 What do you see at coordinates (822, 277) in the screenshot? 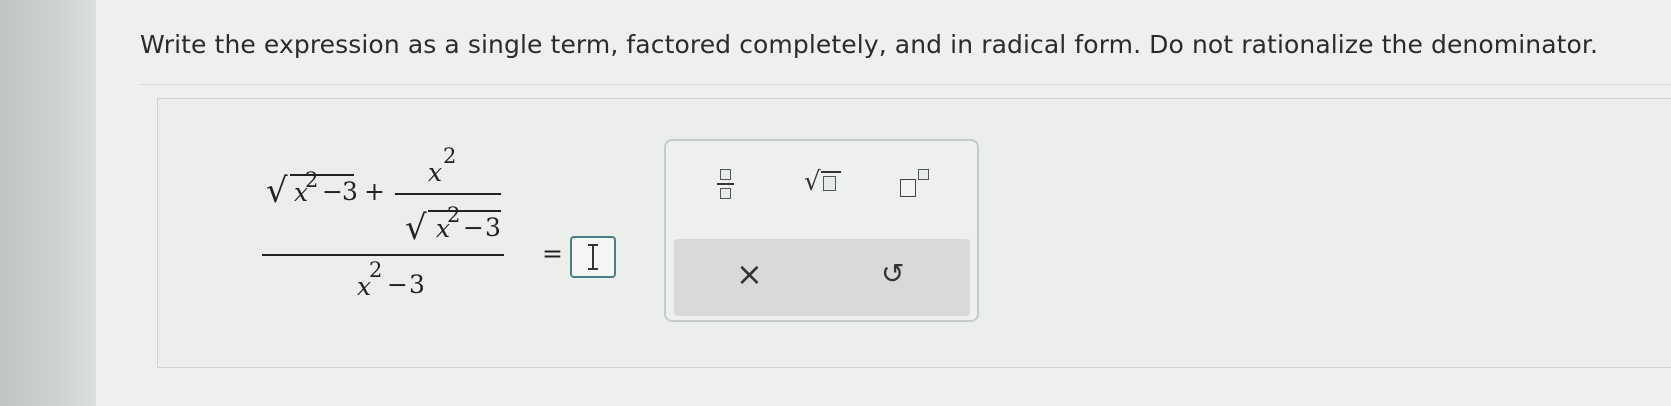
I see `palette-actions: × ↺` at bounding box center [822, 277].